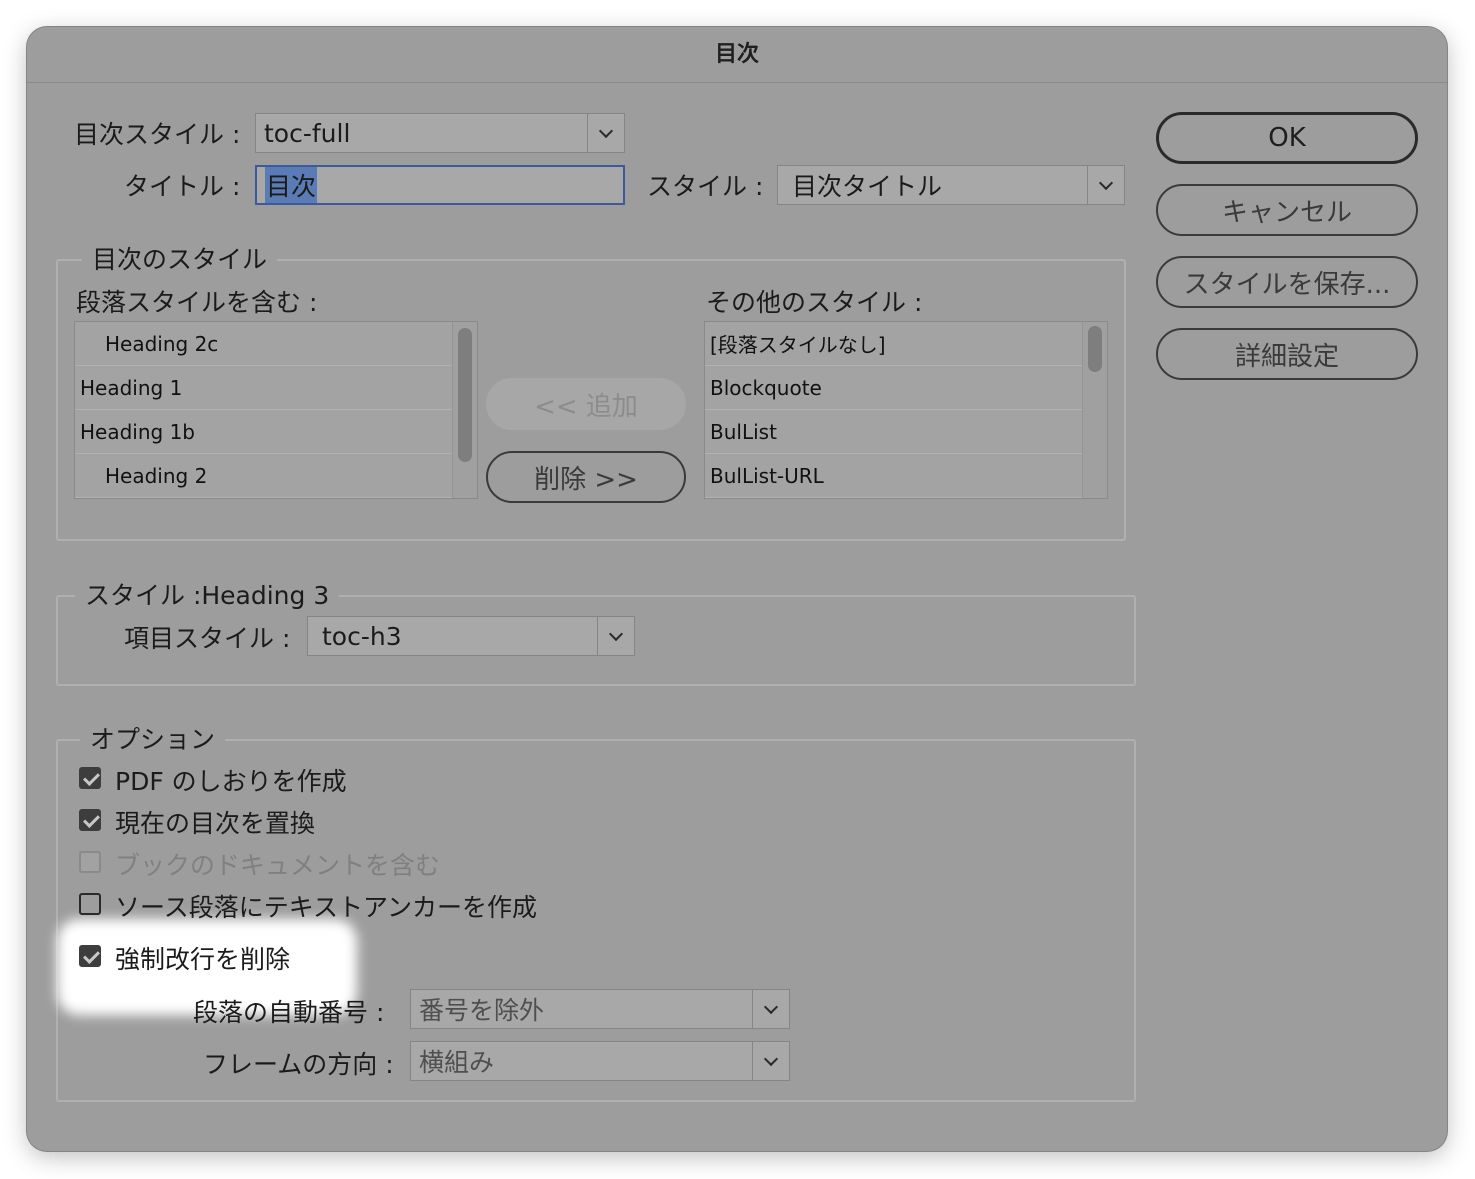 The width and height of the screenshot is (1475, 1179). Describe the element at coordinates (471, 636) in the screenshot. I see `entry-style-dropdown: toc-h3` at that location.